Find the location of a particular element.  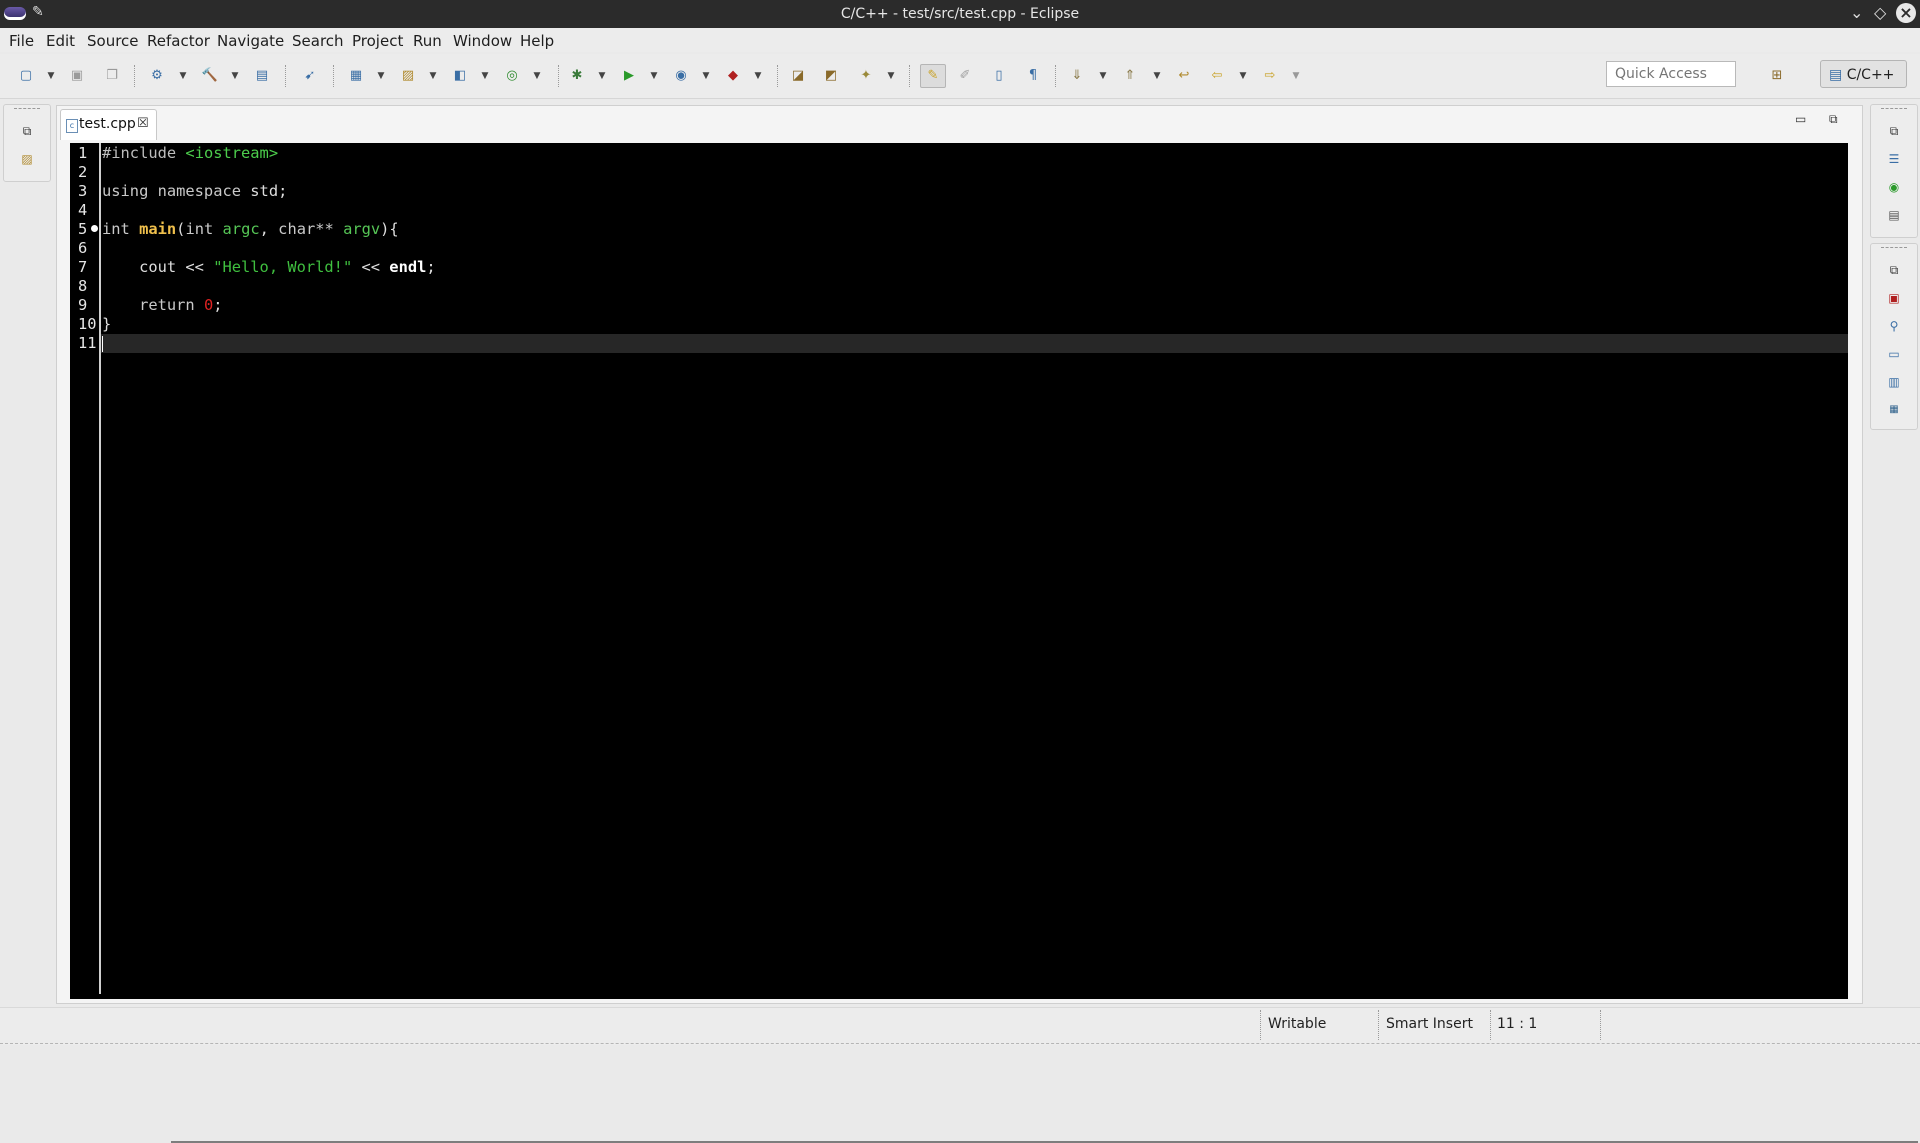

menu-run: Run is located at coordinates (427, 41).